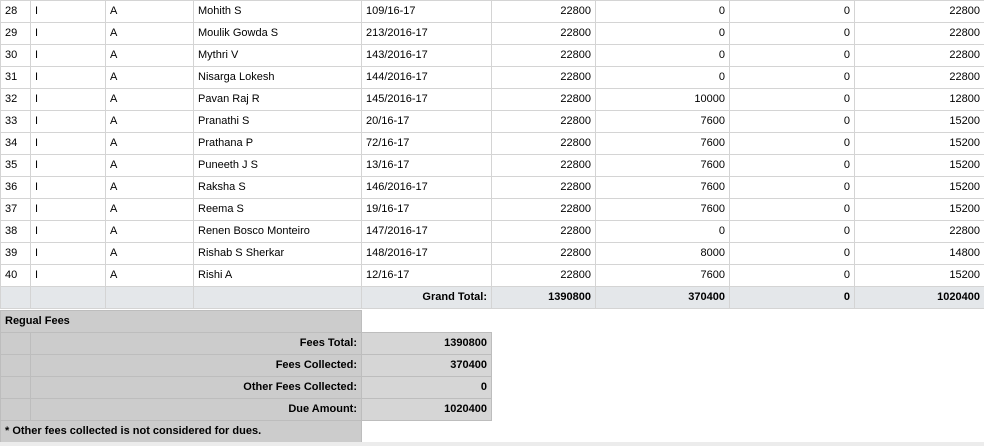 The width and height of the screenshot is (984, 446). Describe the element at coordinates (15, 275) in the screenshot. I see `serial-cell: 40` at that location.